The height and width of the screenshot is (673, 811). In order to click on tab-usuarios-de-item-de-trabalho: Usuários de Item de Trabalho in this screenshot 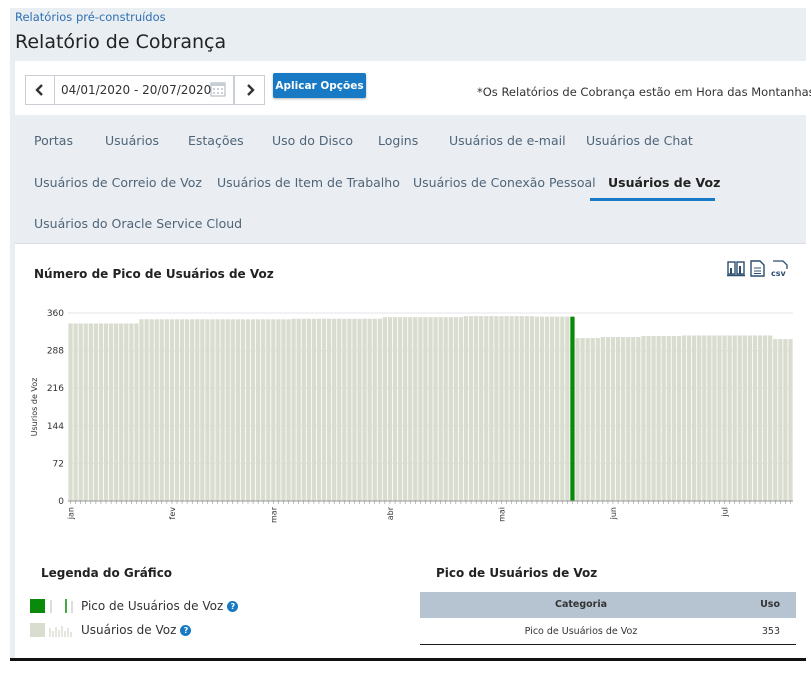, I will do `click(308, 182)`.